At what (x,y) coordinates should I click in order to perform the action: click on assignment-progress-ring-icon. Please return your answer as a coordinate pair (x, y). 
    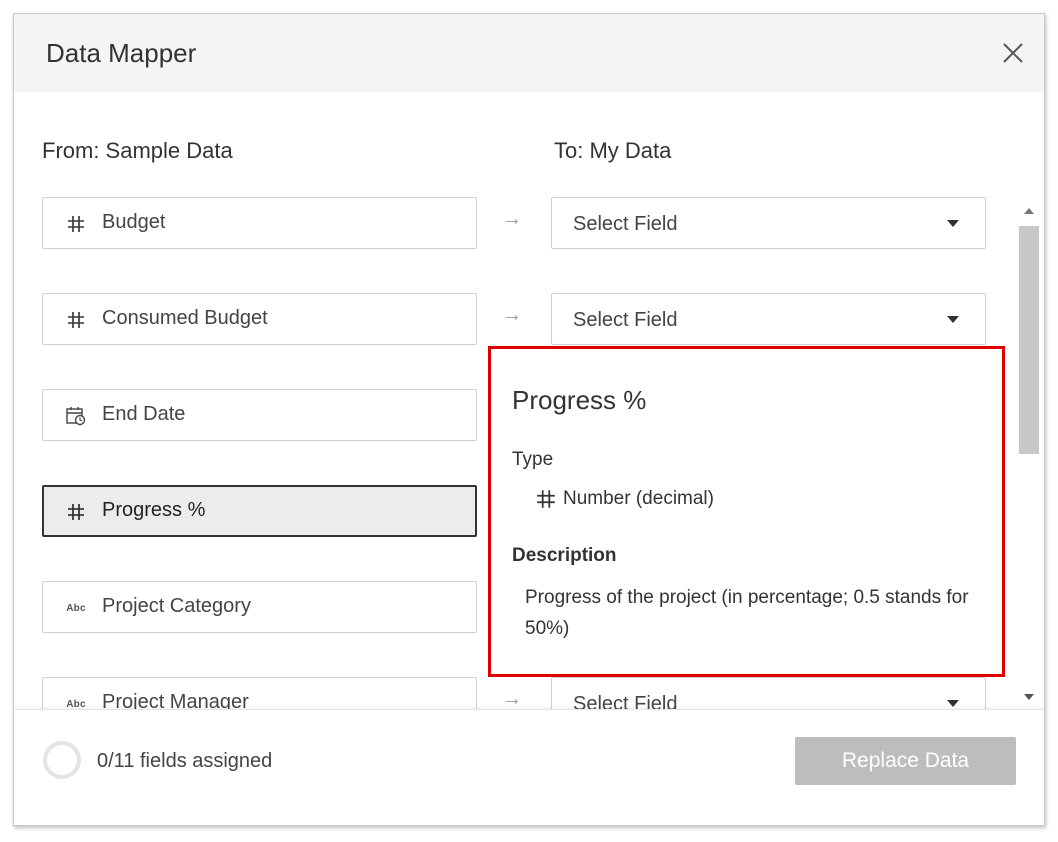
    Looking at the image, I should click on (62, 760).